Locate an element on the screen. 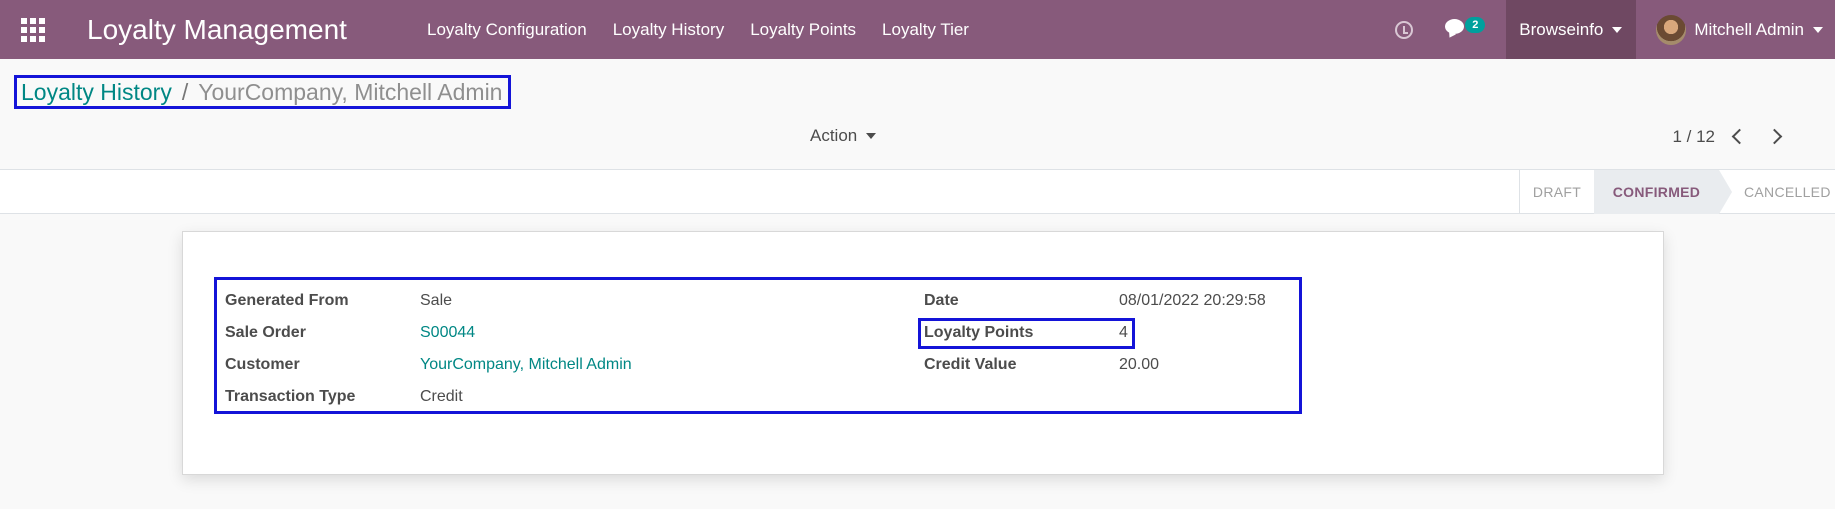 The height and width of the screenshot is (509, 1835). status-confirmed: CONFIRMED is located at coordinates (1663, 192).